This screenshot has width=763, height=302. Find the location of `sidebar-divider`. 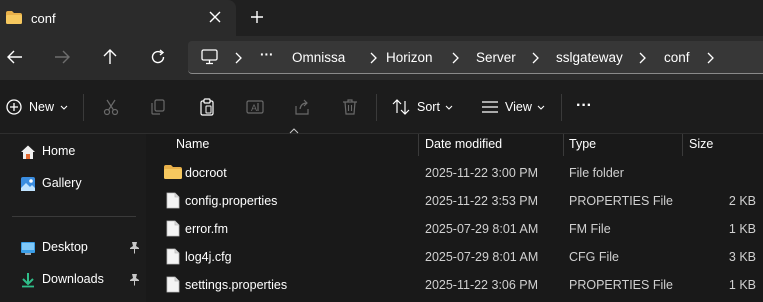

sidebar-divider is located at coordinates (74, 216).